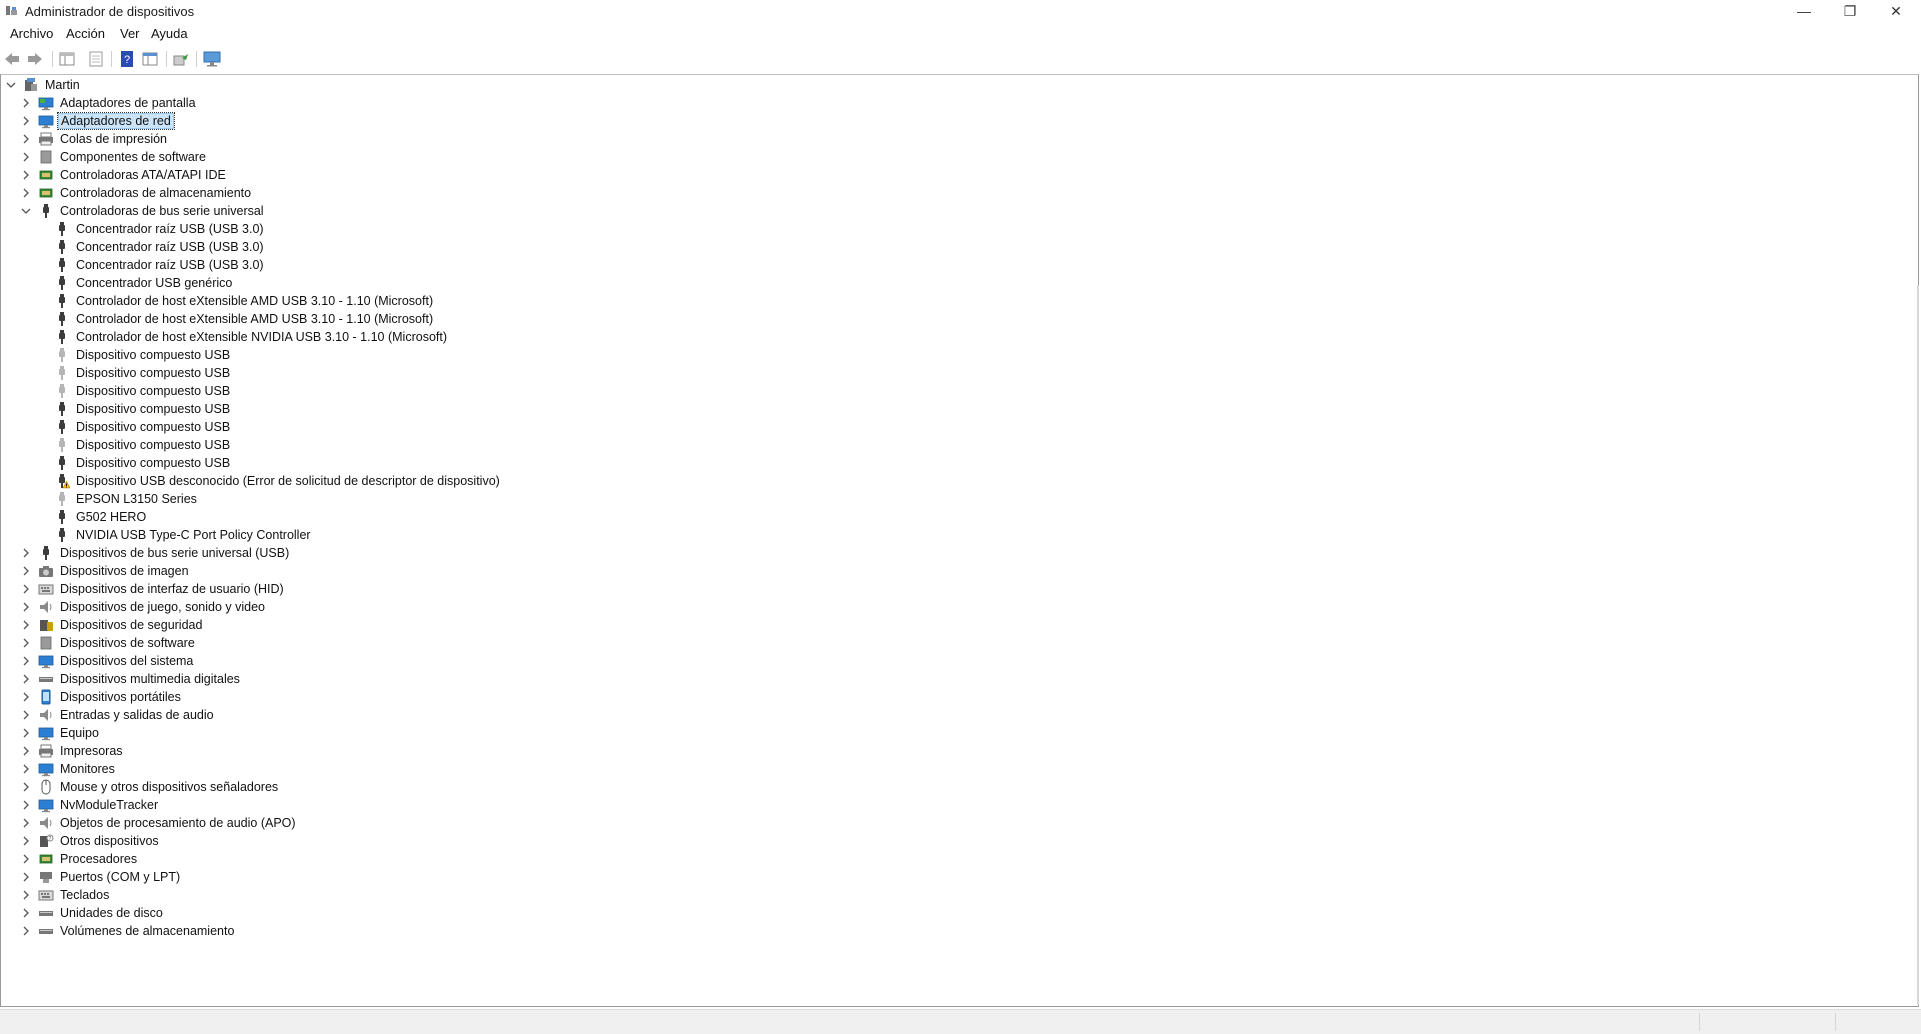 Image resolution: width=1921 pixels, height=1034 pixels. What do you see at coordinates (1918, 645) in the screenshot?
I see `pane-edge` at bounding box center [1918, 645].